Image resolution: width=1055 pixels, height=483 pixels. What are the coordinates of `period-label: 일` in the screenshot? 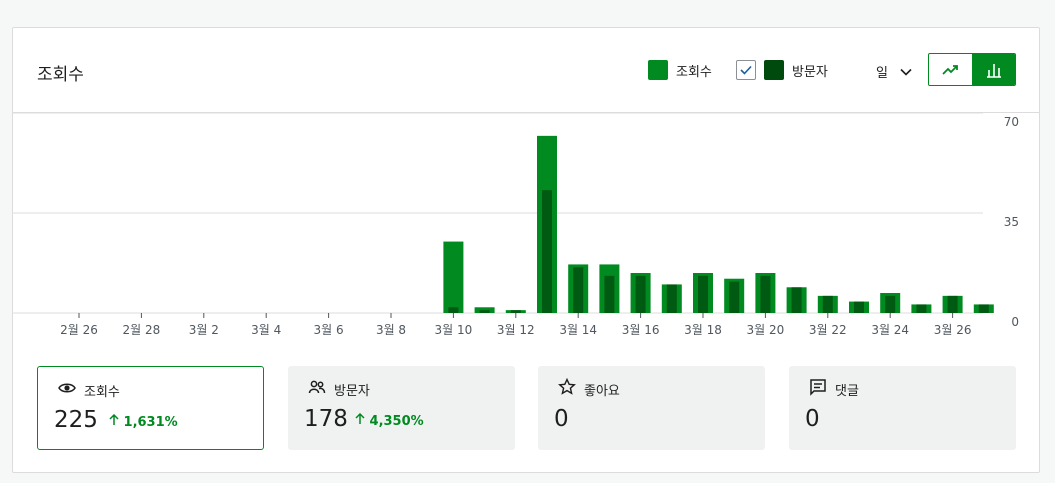 It's located at (882, 73).